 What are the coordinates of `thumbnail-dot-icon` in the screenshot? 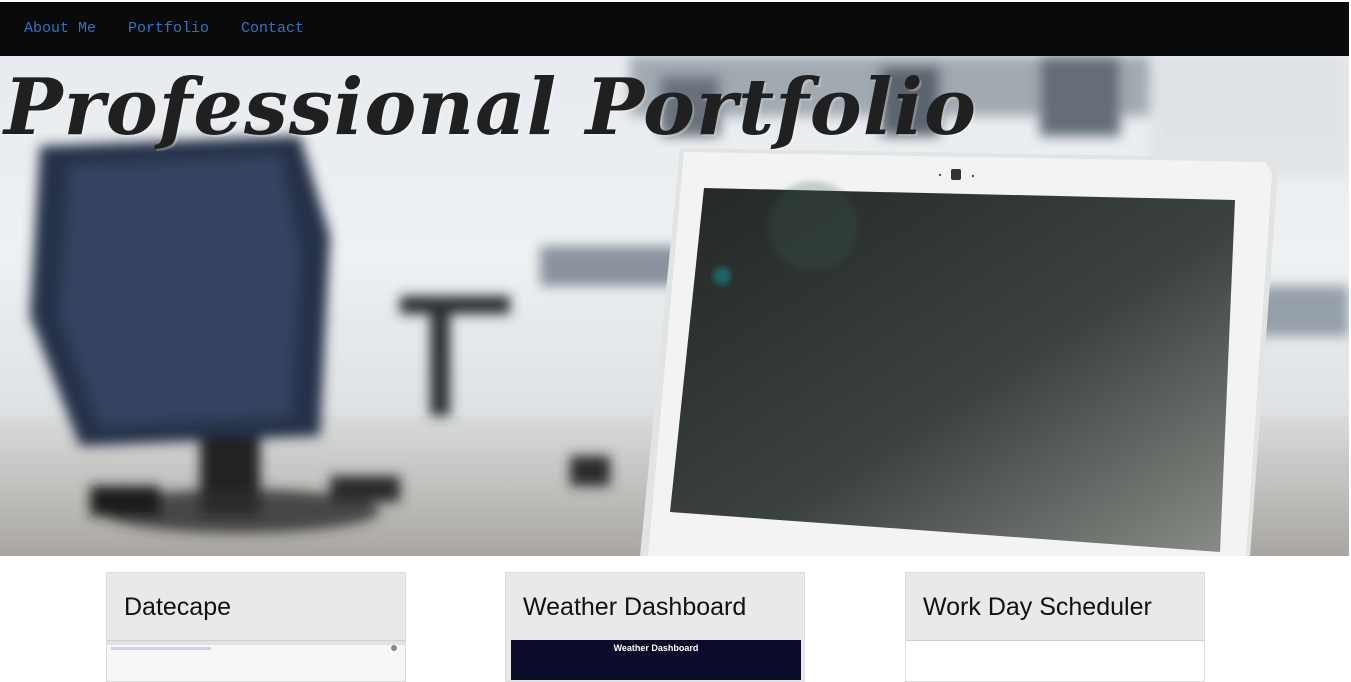 It's located at (394, 648).